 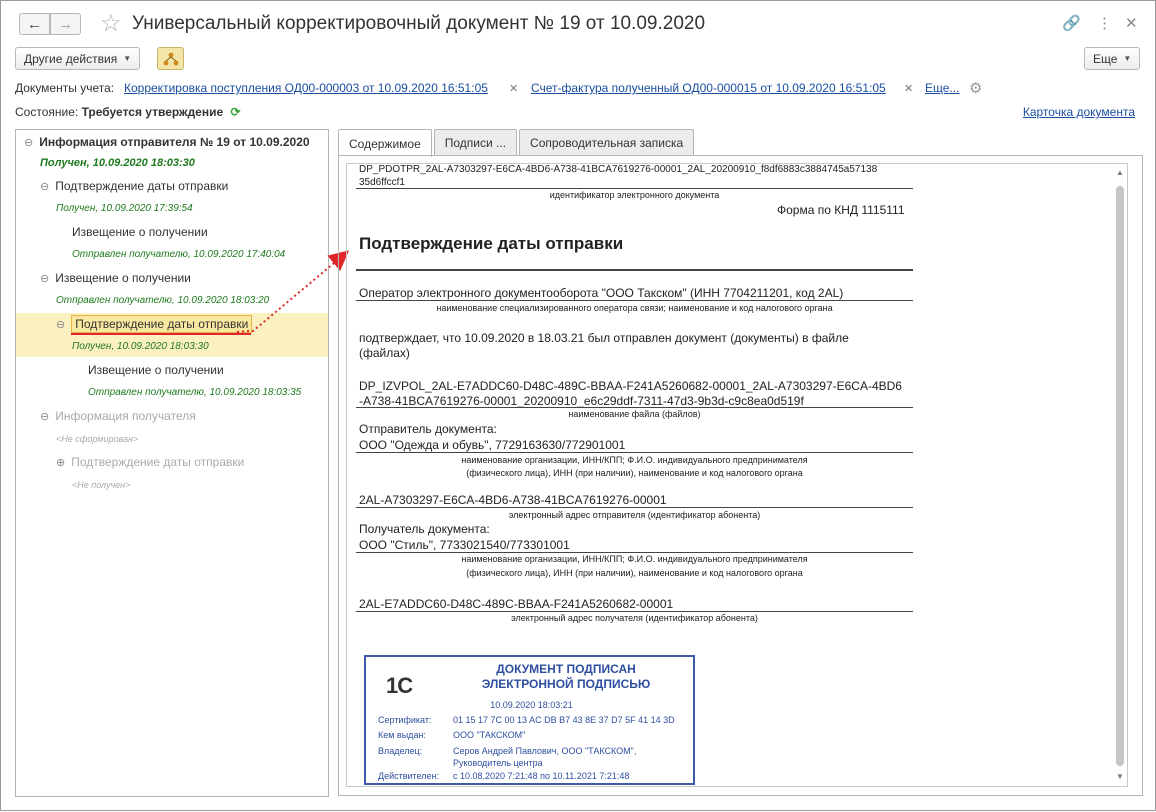 I want to click on stamp-title-2: ЭЛЕКТРОННОЙ ПОДПИСЬЮ, so click(x=566, y=684).